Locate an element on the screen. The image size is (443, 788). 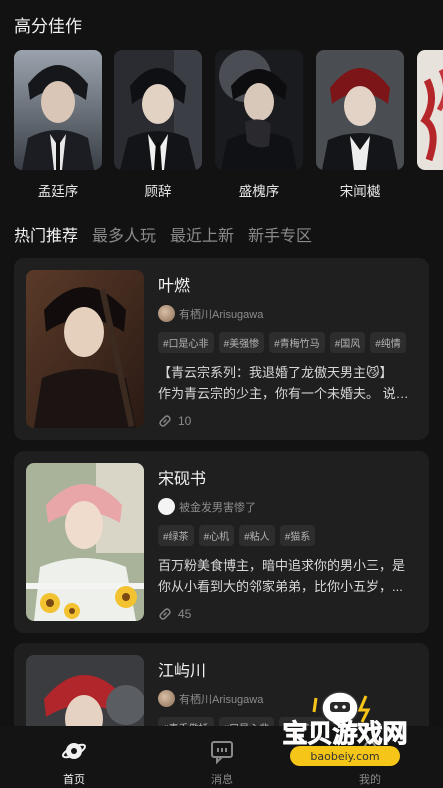
top-pick-card: 盛槐序 is located at coordinates (259, 125).